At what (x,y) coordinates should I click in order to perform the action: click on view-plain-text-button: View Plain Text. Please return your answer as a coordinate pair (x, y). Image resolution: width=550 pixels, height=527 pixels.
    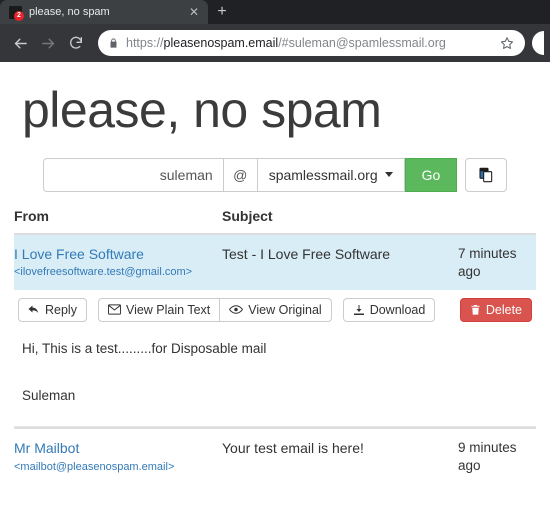
    Looking at the image, I should click on (159, 309).